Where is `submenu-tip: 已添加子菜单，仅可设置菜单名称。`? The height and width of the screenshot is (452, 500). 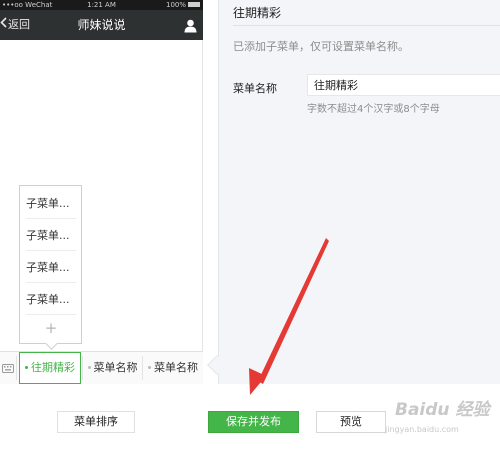
submenu-tip: 已添加子菜单，仅可设置菜单名称。 is located at coordinates (321, 46).